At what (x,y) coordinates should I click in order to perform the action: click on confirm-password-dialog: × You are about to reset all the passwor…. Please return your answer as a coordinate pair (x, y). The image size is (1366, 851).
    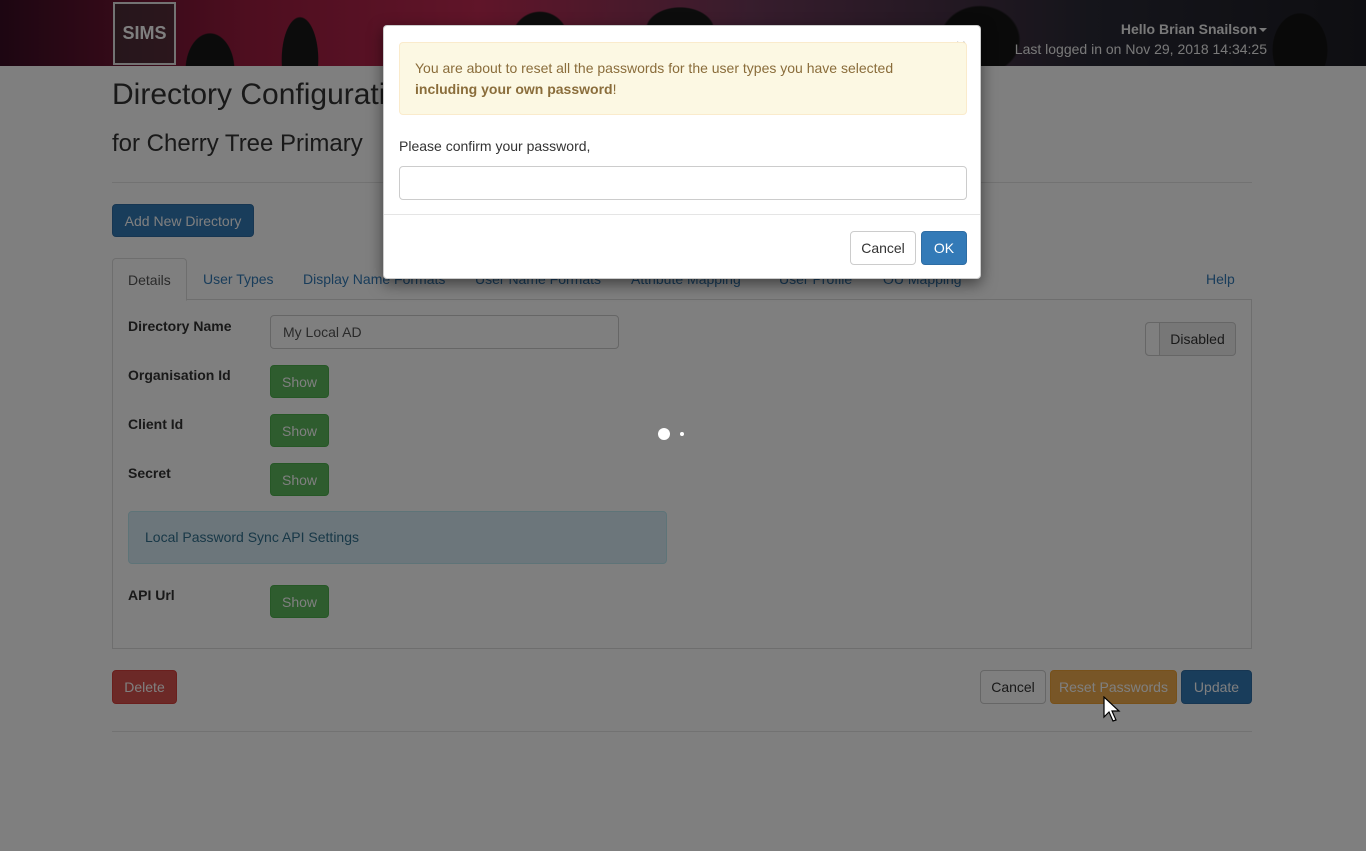
    Looking at the image, I should click on (682, 152).